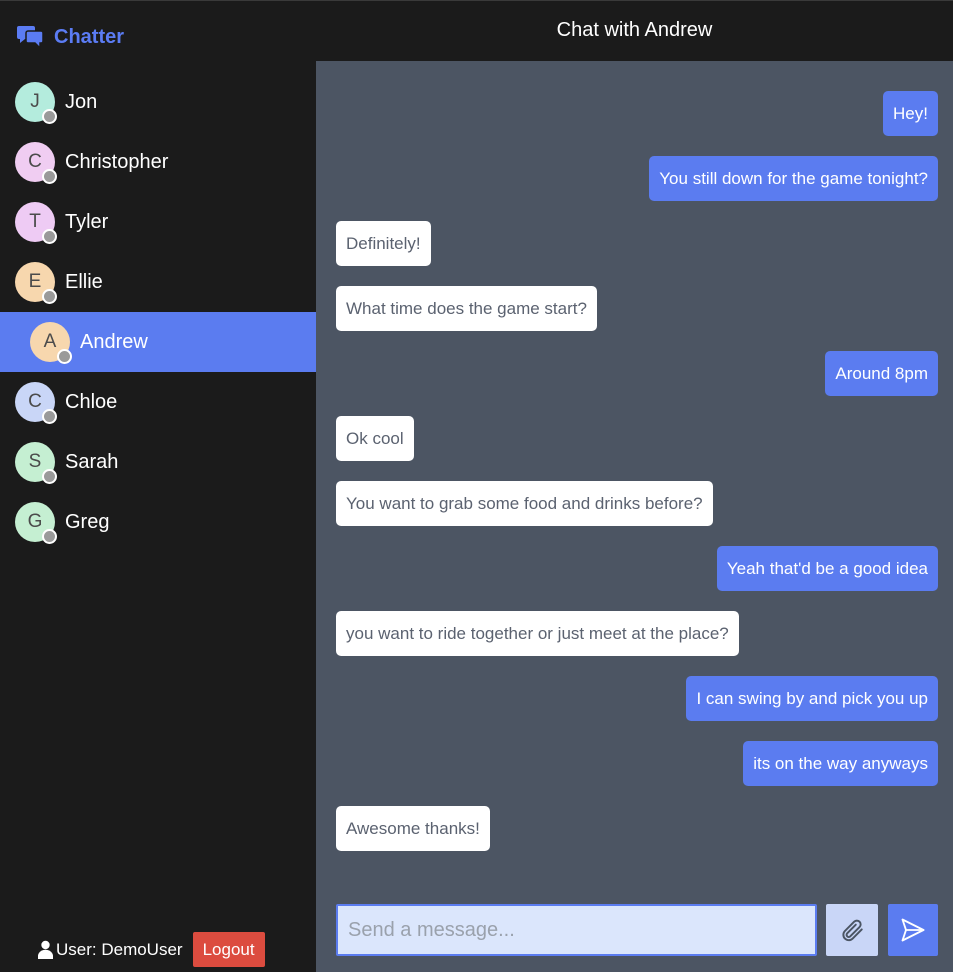  I want to click on brand: Chatter, so click(70, 37).